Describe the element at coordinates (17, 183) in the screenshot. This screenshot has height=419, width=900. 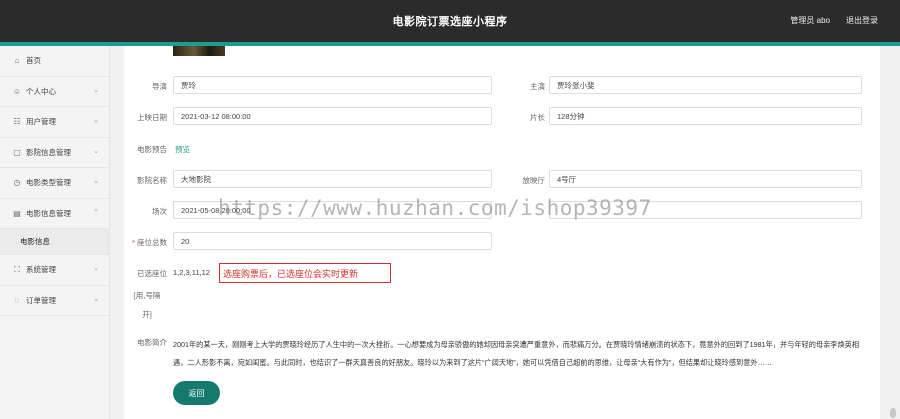
I see `clock-icon: ◷` at that location.